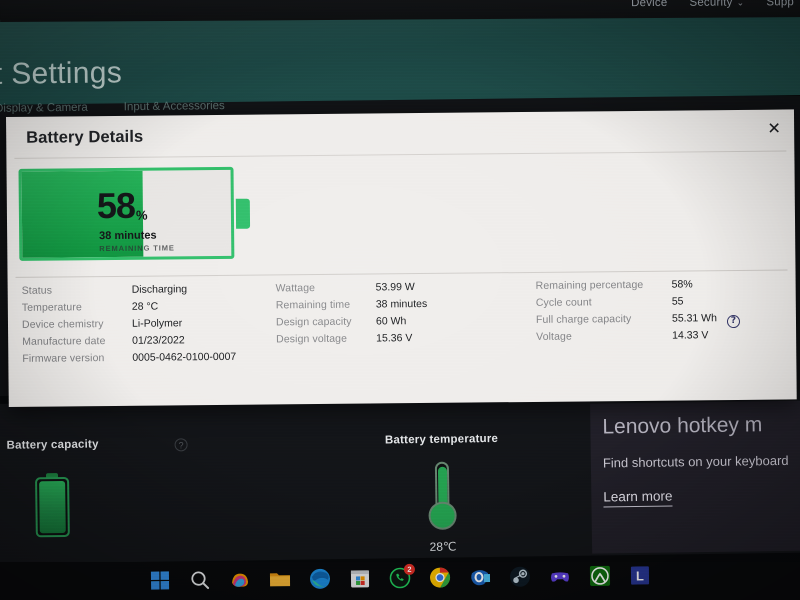  What do you see at coordinates (442, 515) in the screenshot?
I see `thermometer-bulb` at bounding box center [442, 515].